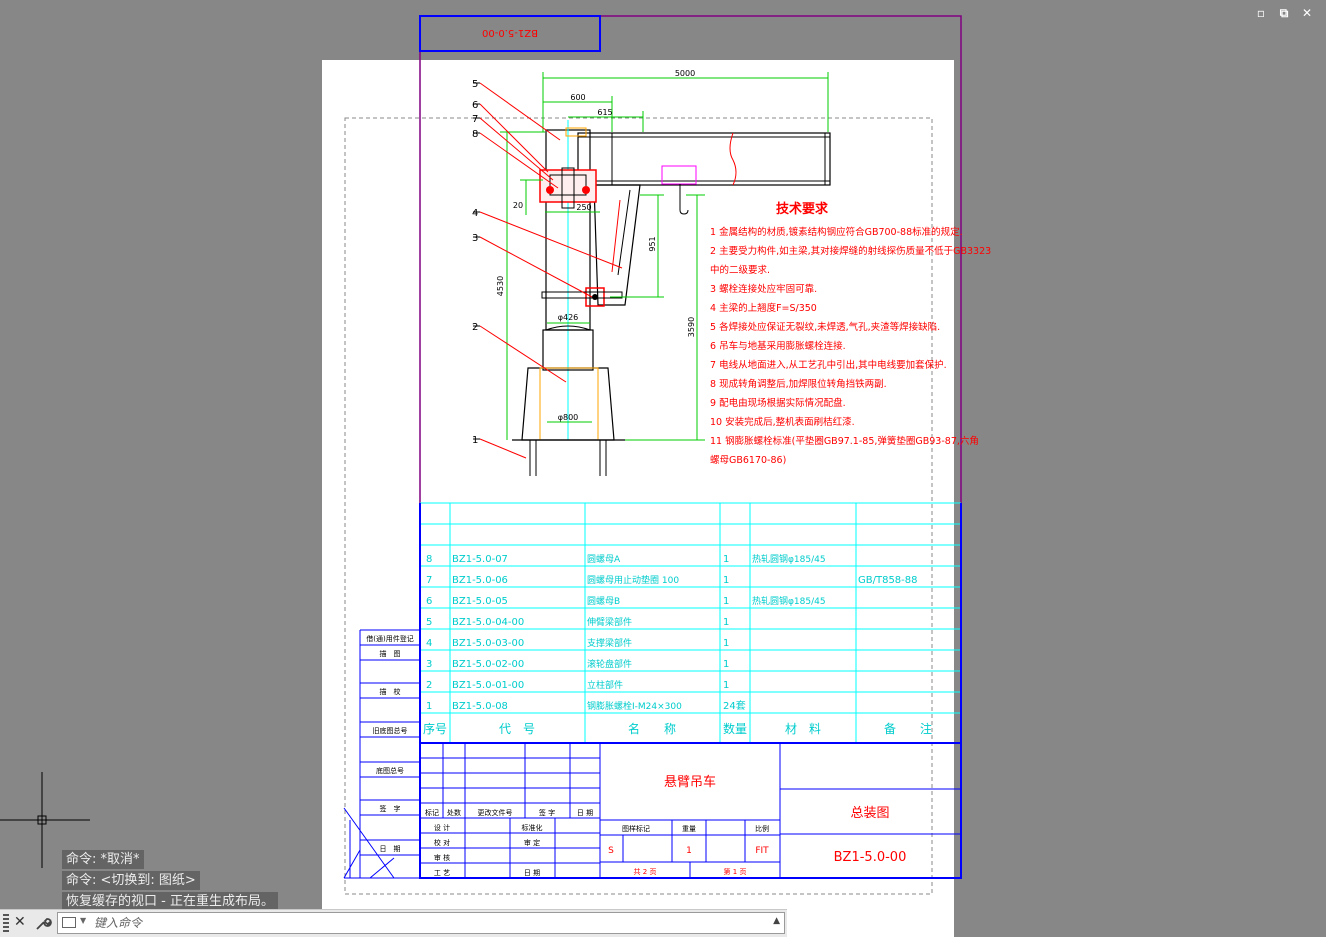 The height and width of the screenshot is (937, 1326). I want to click on svg-text: 7, so click(475, 119).